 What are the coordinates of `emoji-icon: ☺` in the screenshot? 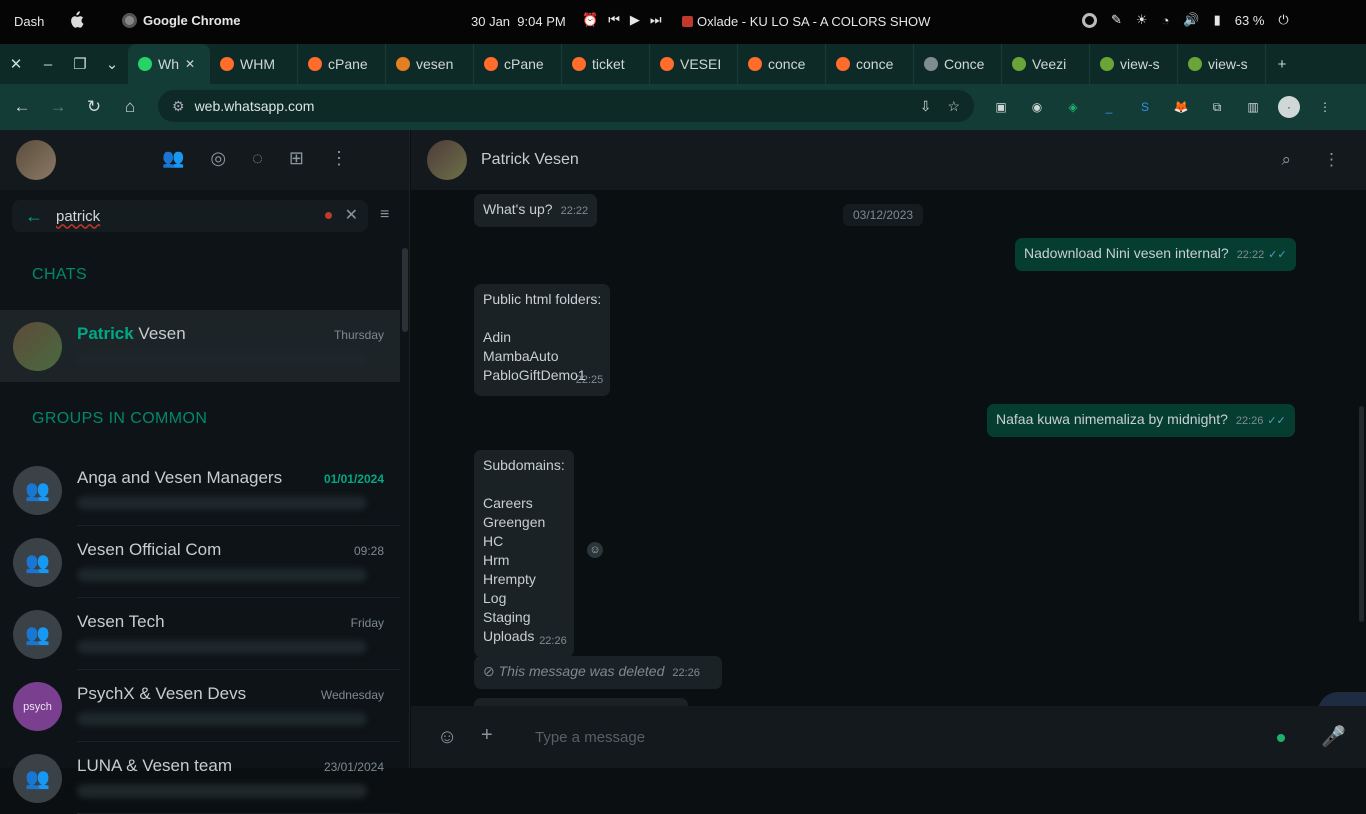 It's located at (447, 737).